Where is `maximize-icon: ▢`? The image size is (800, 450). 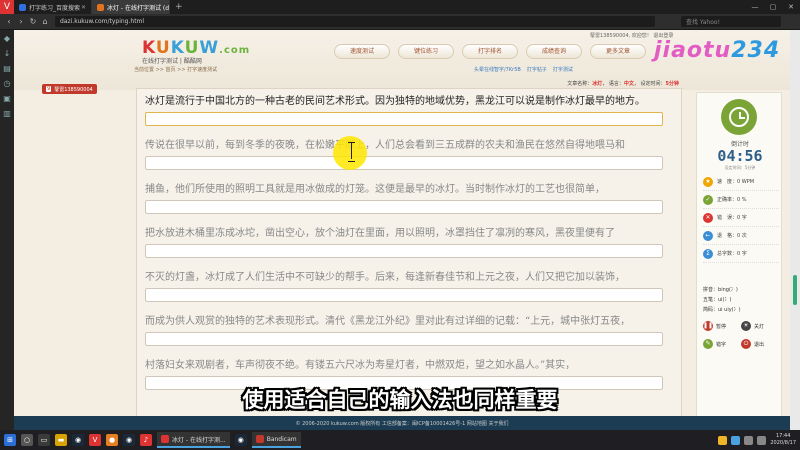 maximize-icon: ▢ is located at coordinates (773, 7).